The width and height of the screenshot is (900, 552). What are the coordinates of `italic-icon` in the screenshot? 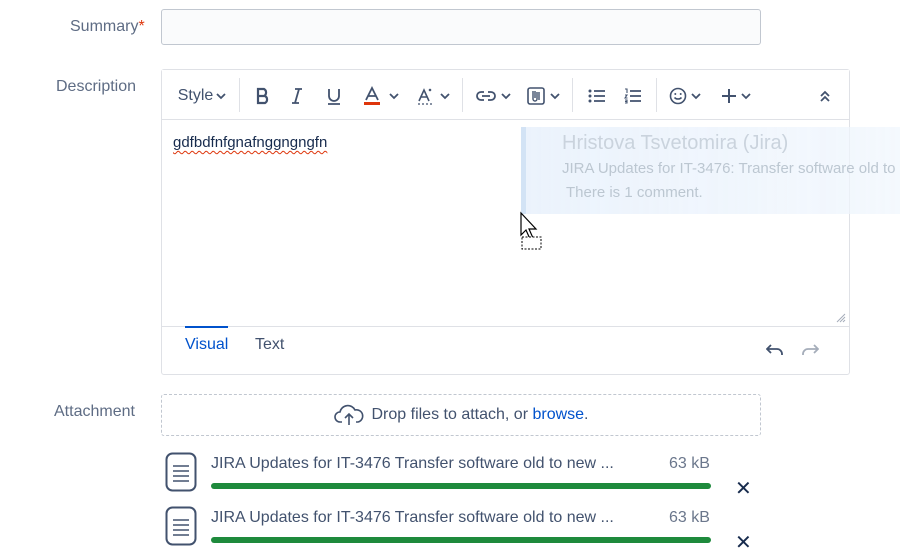 It's located at (297, 96).